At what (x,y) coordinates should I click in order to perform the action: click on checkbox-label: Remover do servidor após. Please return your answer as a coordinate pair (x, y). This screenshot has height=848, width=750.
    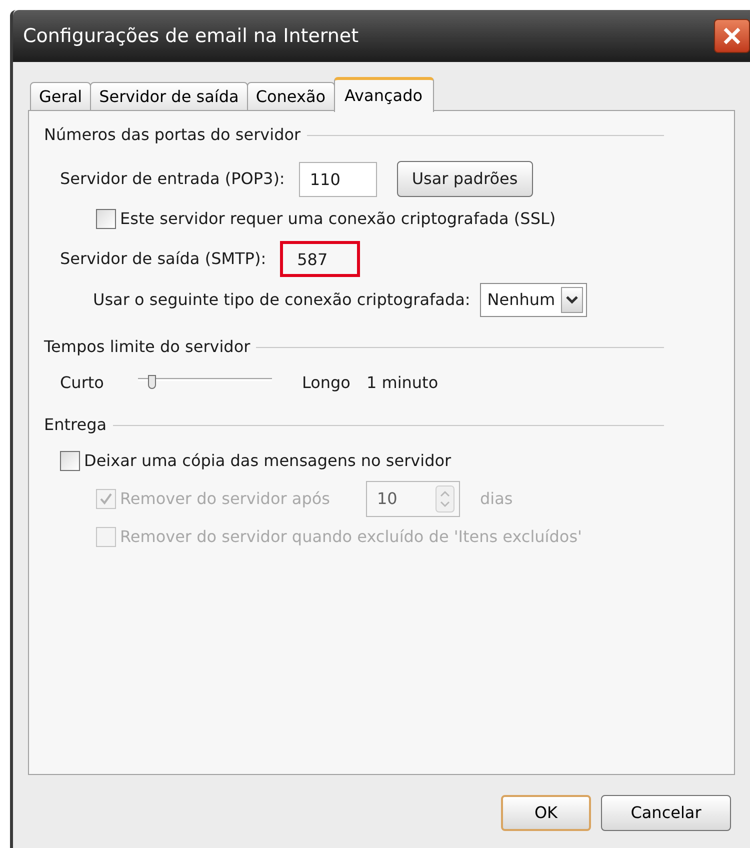
    Looking at the image, I should click on (225, 499).